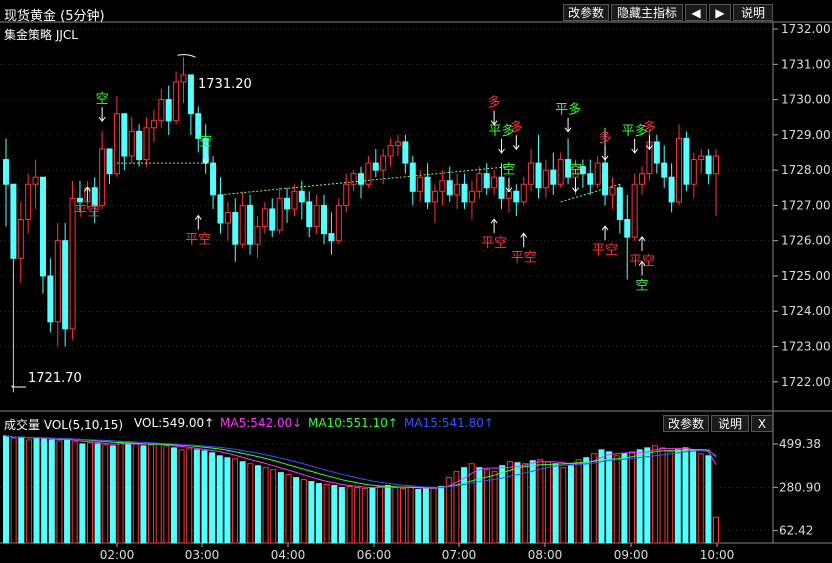 This screenshot has height=563, width=832. I want to click on y-tick-label: 1728.00, so click(806, 170).